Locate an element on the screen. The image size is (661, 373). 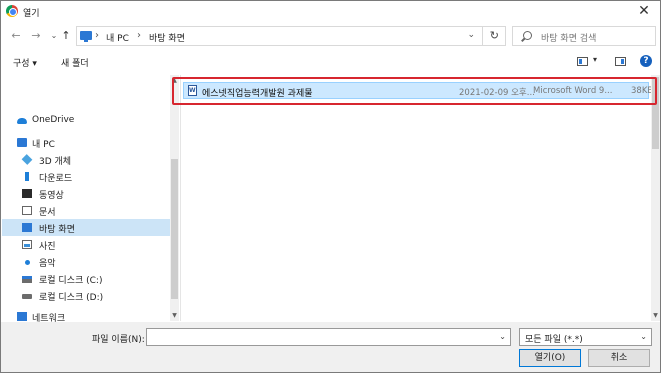
sidebar-item-label: 사진 is located at coordinates (47, 247).